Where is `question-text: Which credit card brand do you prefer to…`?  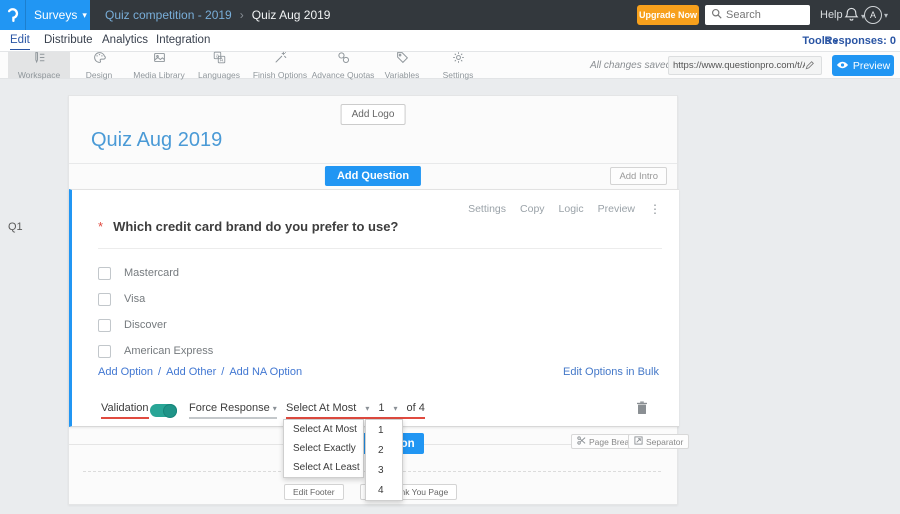
question-text: Which credit card brand do you prefer to… is located at coordinates (255, 226).